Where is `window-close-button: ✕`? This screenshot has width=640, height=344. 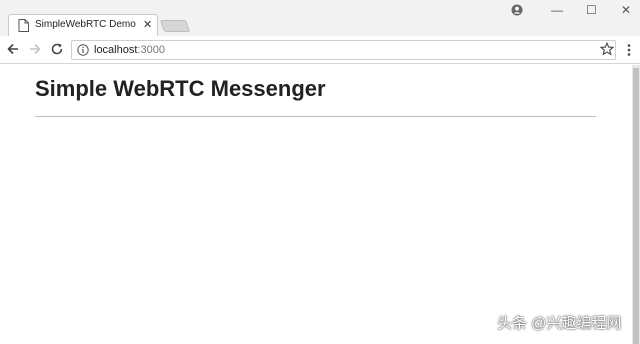 window-close-button: ✕ is located at coordinates (626, 10).